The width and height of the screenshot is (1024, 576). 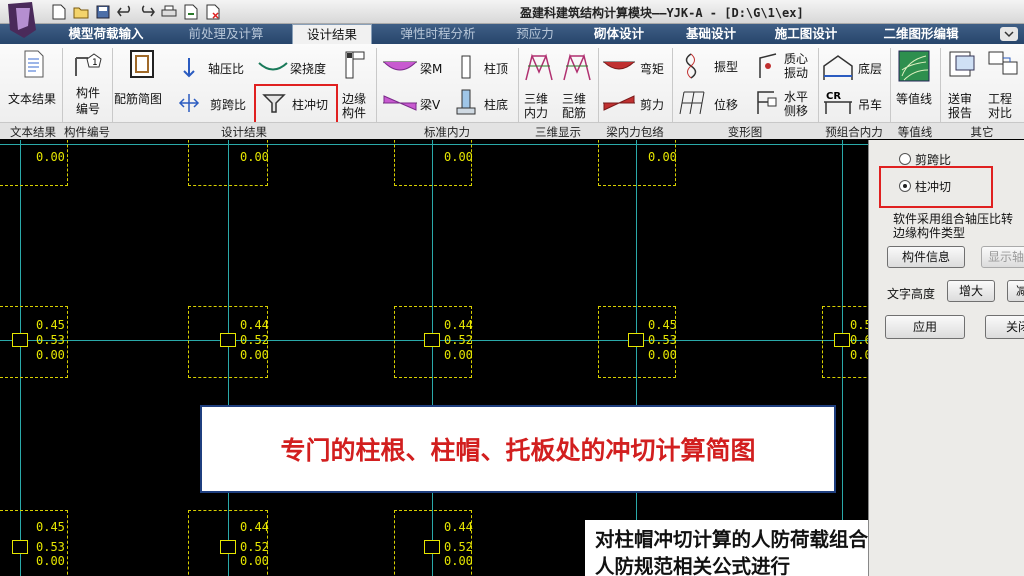 I want to click on group-label: 梁内力包络, so click(x=635, y=132).